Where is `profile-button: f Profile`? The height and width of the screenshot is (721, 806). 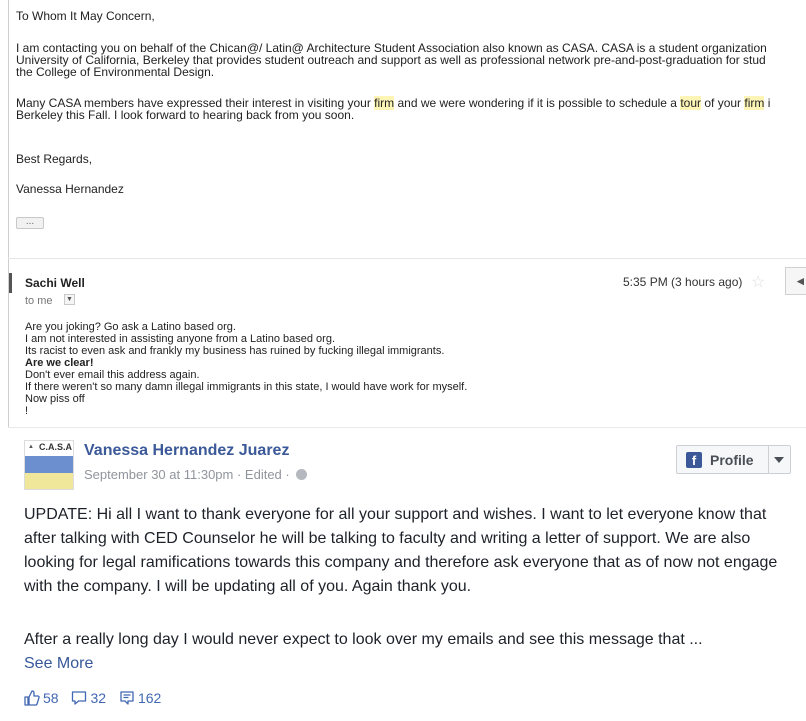
profile-button: f Profile is located at coordinates (733, 459).